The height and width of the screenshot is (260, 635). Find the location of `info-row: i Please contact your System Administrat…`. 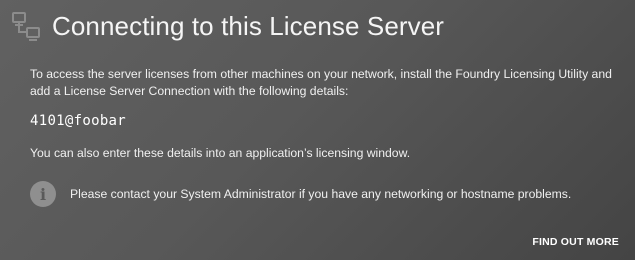

info-row: i Please contact your System Administrat… is located at coordinates (300, 194).